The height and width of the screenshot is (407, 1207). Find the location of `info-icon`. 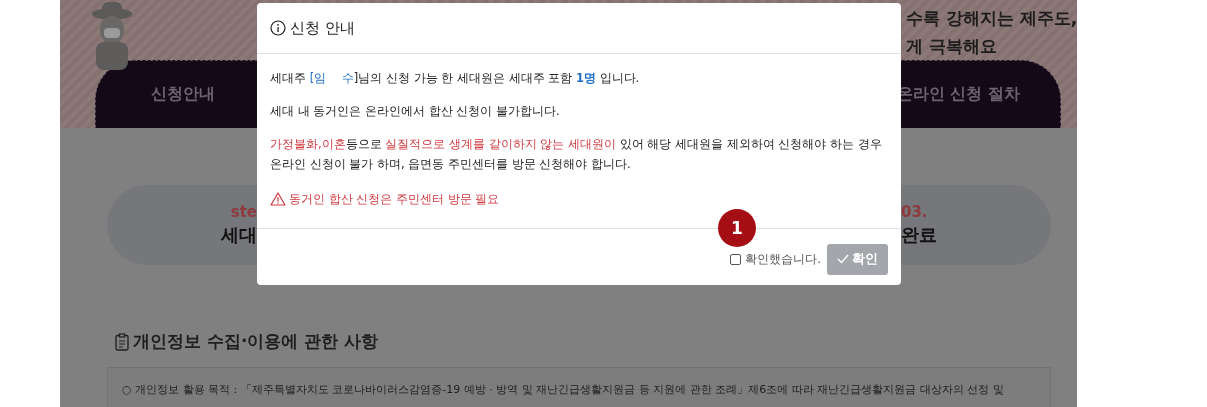

info-icon is located at coordinates (278, 28).